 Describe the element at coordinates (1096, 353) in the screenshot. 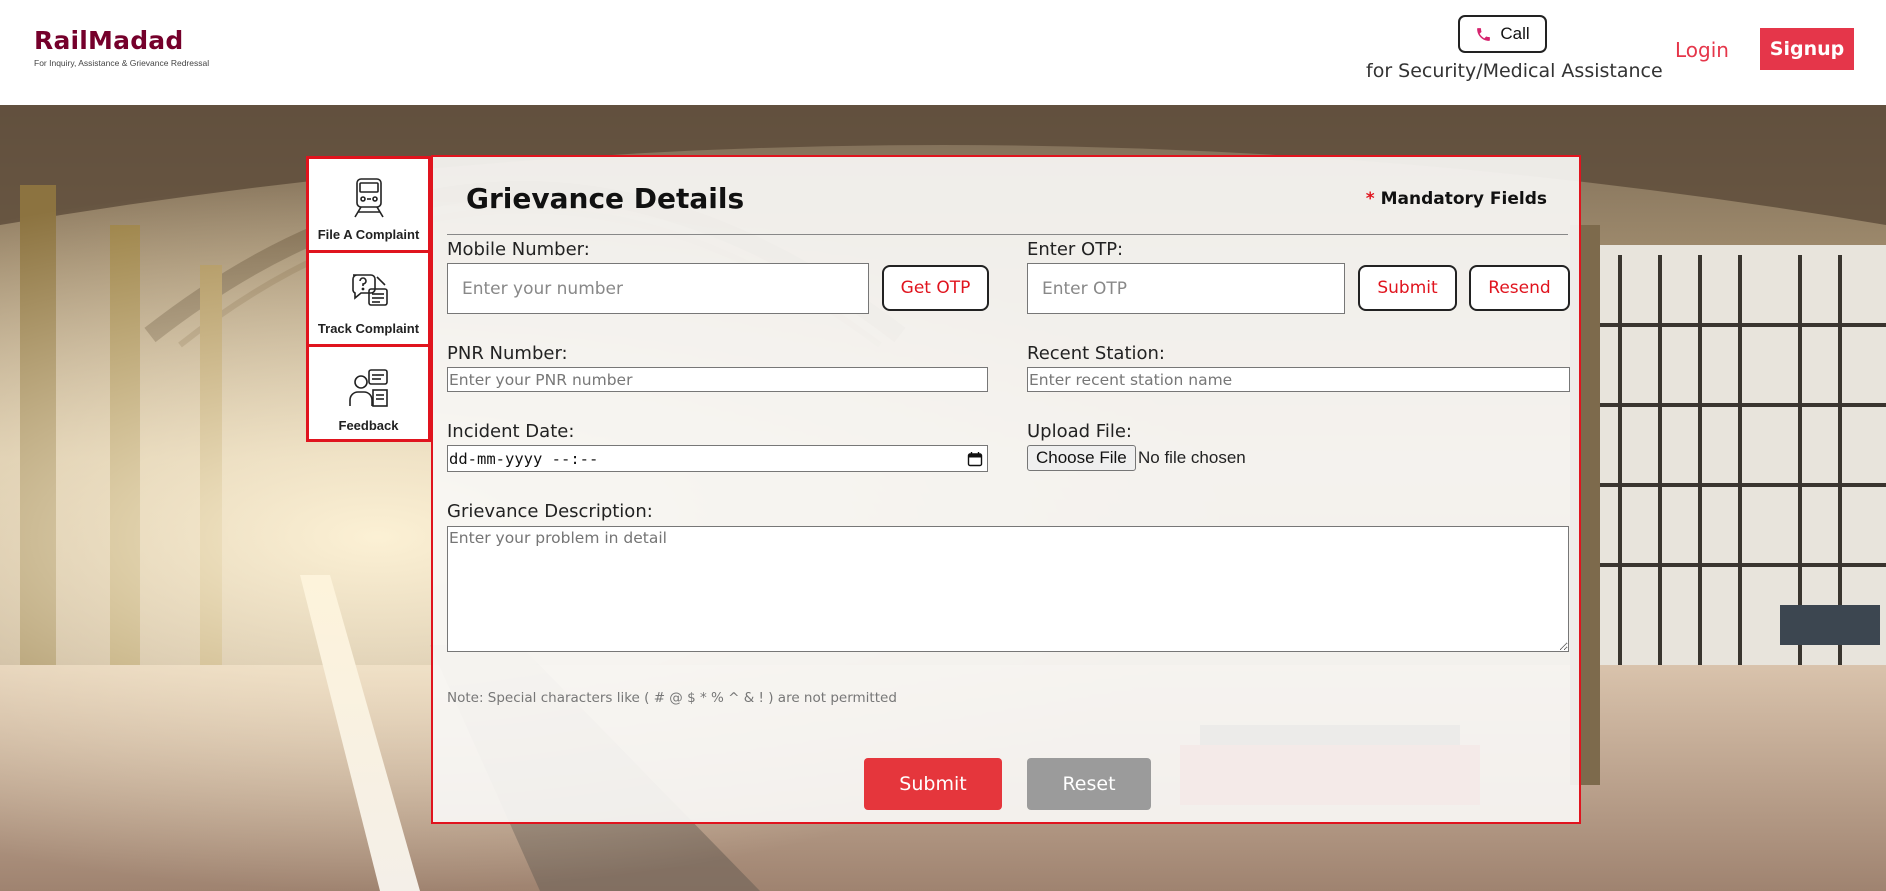

I see `recent-station-label: Recent Station:` at that location.